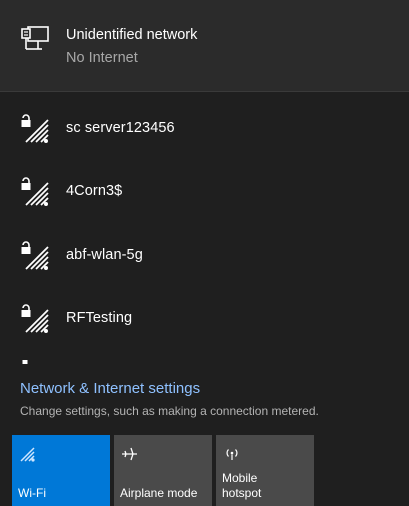  I want to click on wifi-network-name: abf-wlan-5g, so click(104, 255).